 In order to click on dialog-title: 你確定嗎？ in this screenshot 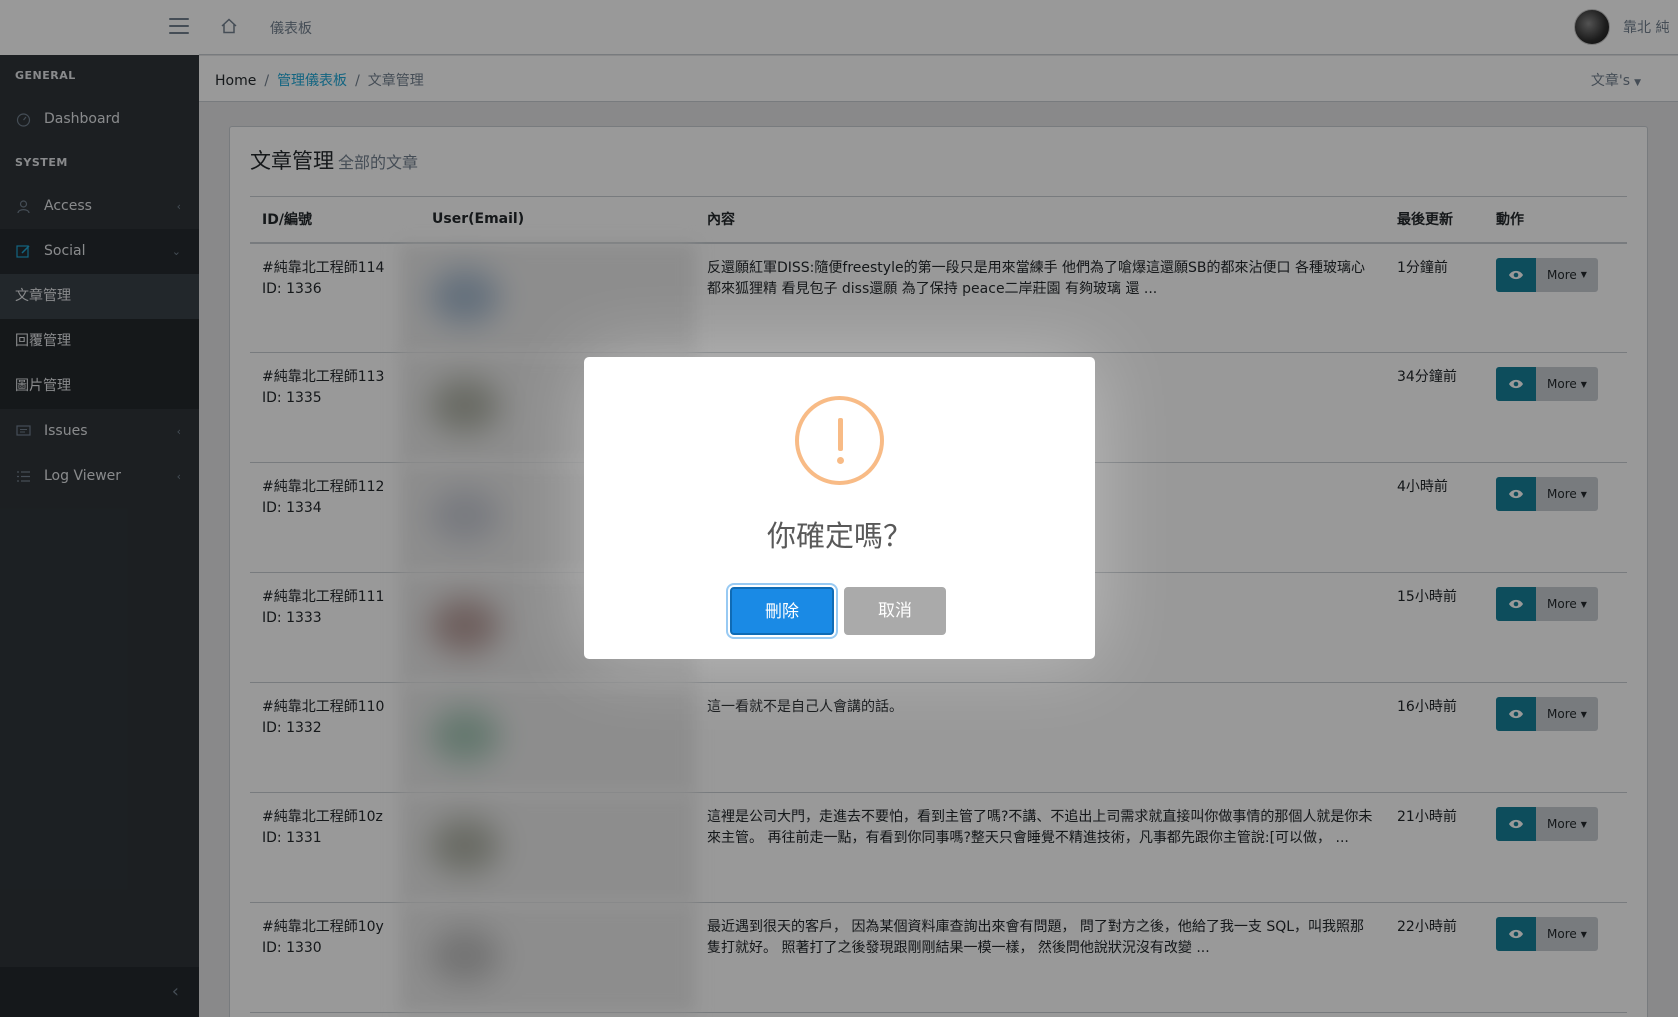, I will do `click(839, 536)`.